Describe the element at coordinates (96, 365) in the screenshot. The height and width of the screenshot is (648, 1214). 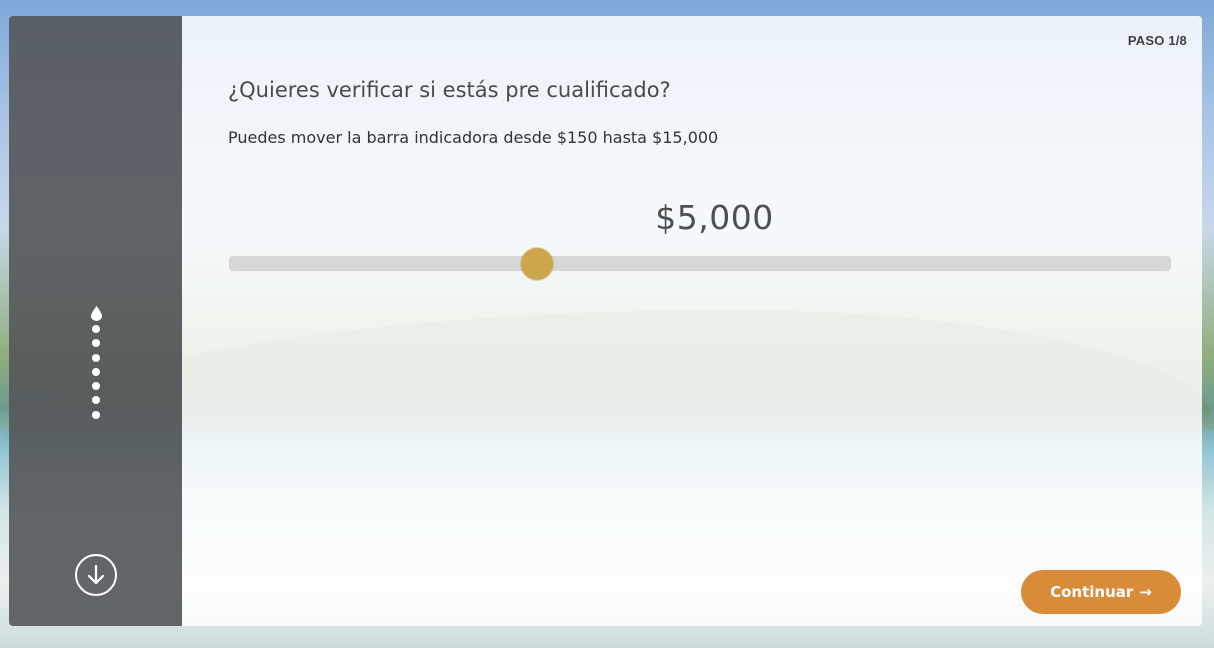
I see `step-progress-indicator` at that location.